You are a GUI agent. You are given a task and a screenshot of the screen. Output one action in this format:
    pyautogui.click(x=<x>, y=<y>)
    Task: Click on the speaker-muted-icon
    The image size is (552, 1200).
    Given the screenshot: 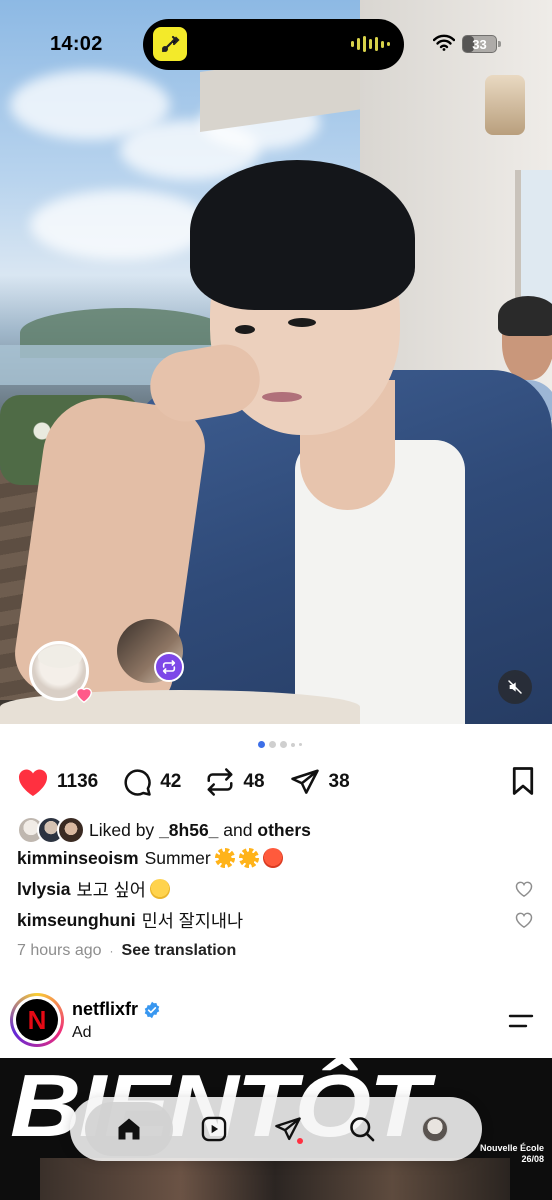 What is the action you would take?
    pyautogui.click(x=515, y=687)
    